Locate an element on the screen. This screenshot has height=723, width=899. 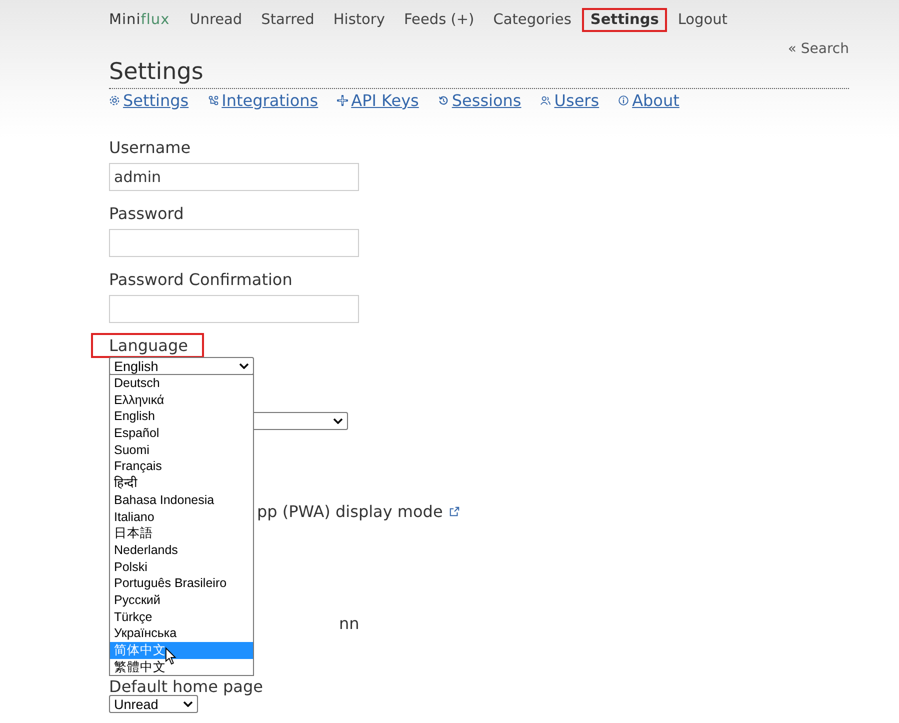
language-option: Deutsch is located at coordinates (181, 383).